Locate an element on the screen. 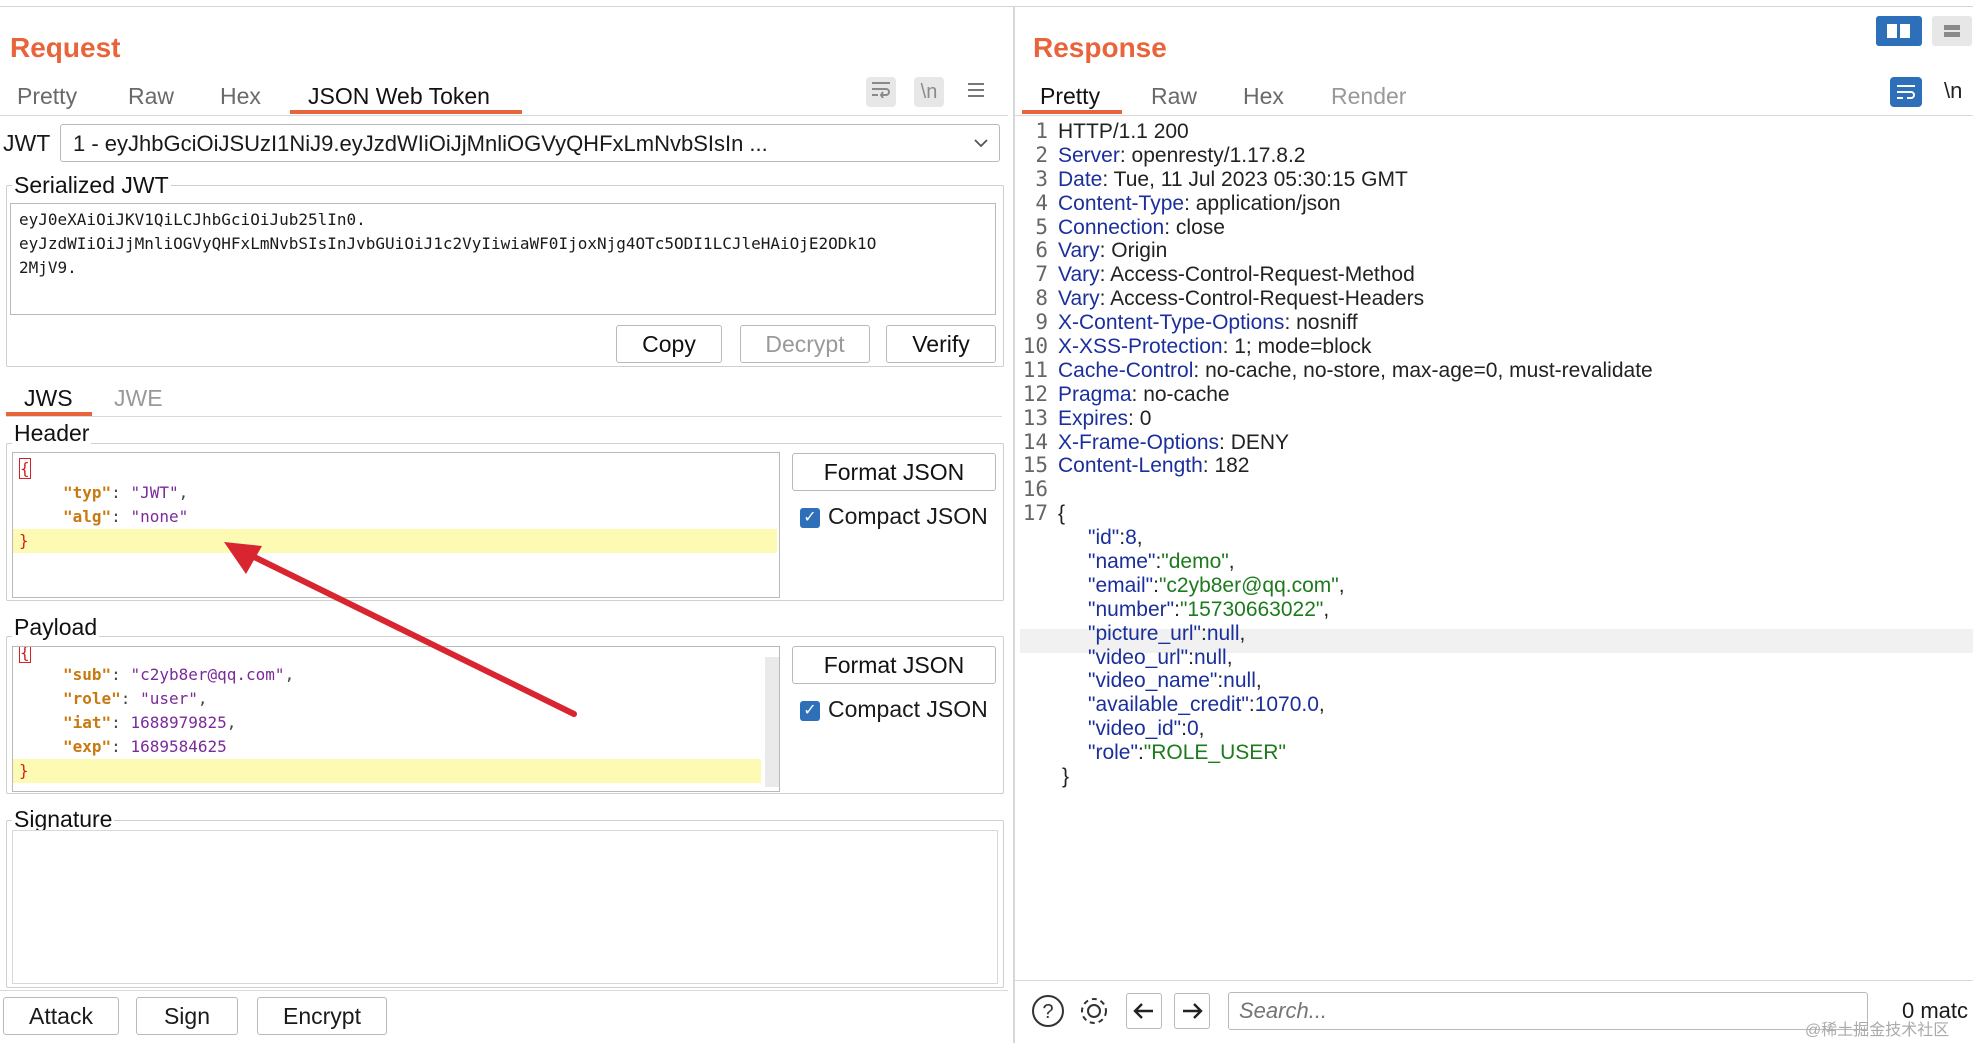 Image resolution: width=1973 pixels, height=1043 pixels. newline-icon: \n is located at coordinates (929, 92).